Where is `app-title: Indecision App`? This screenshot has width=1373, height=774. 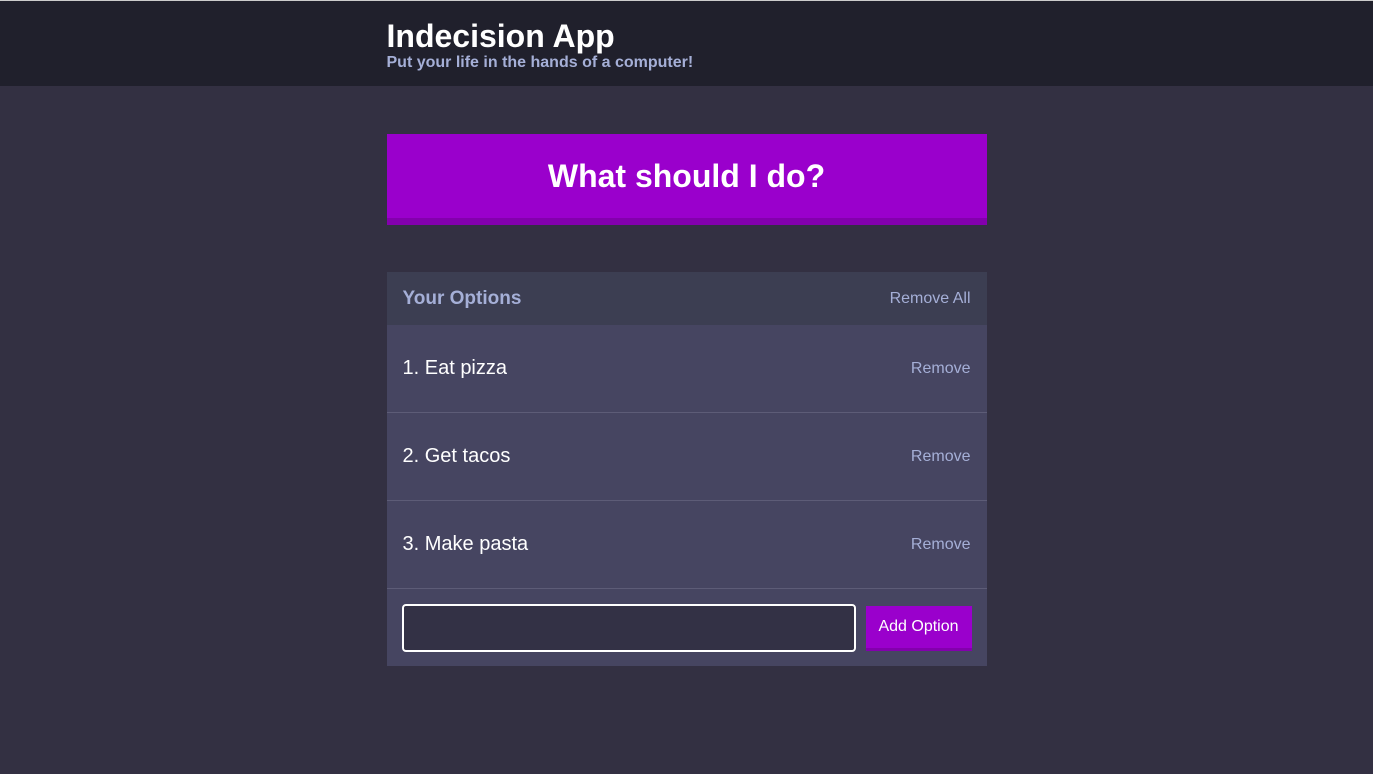
app-title: Indecision App is located at coordinates (500, 36).